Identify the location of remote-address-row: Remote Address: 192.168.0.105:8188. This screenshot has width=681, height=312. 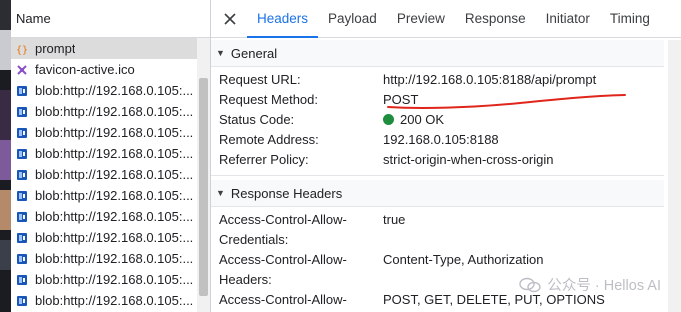
(437, 139).